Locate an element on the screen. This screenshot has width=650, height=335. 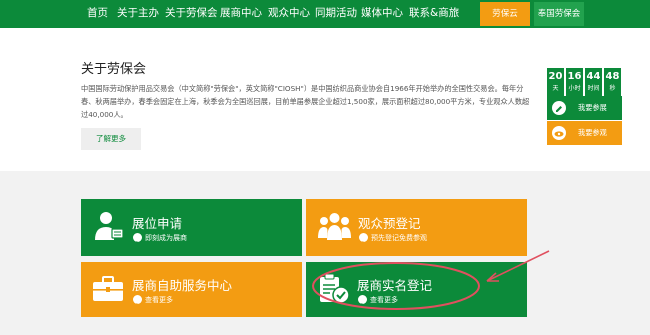
highlight-ellipse is located at coordinates (396, 286).